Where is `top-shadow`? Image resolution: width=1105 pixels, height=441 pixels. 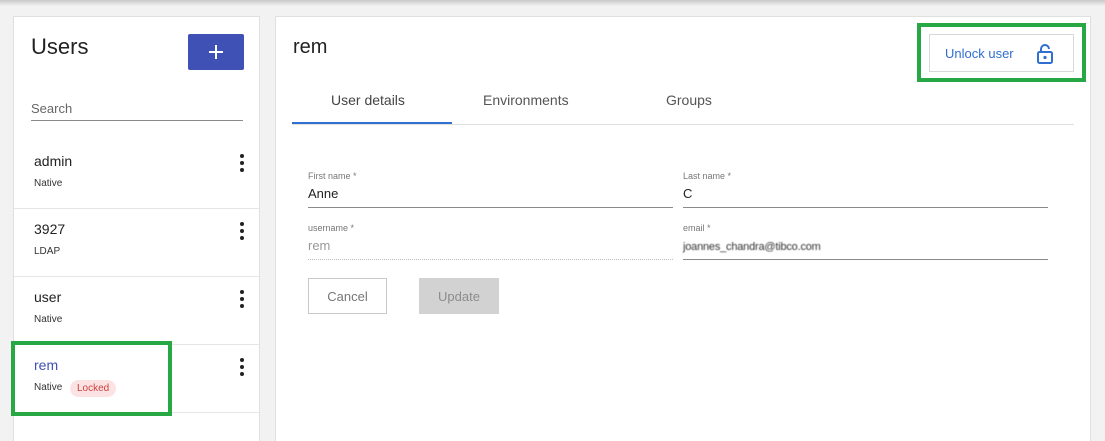
top-shadow is located at coordinates (552, 3).